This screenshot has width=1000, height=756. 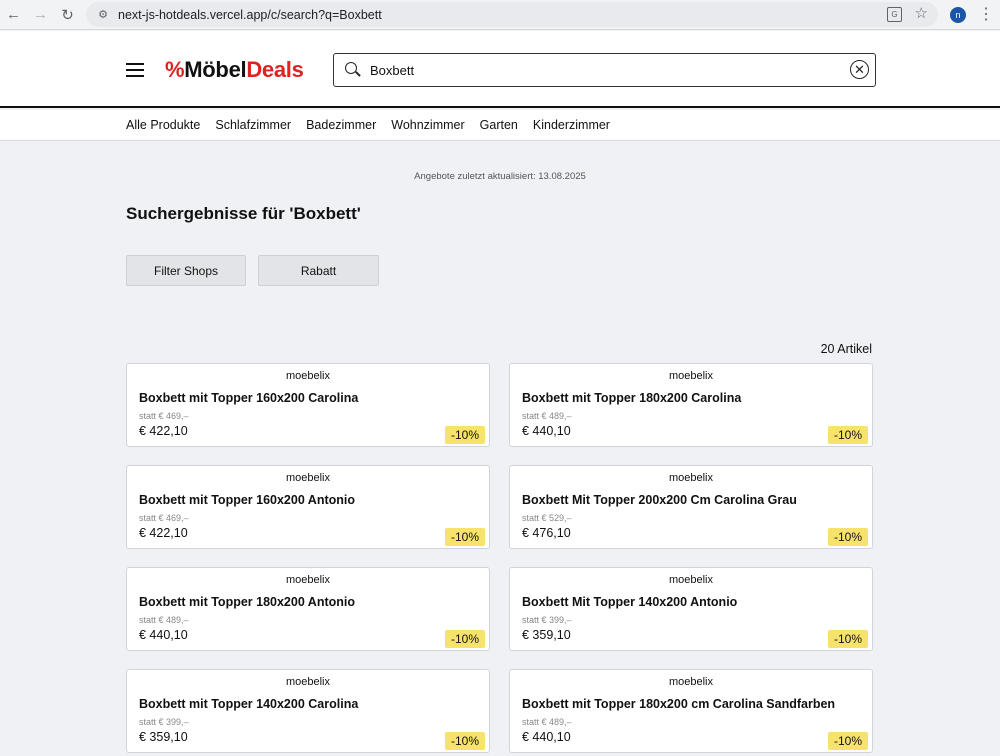 I want to click on product-name: Boxbett mit Topper 180x200 Antonio, so click(x=247, y=602).